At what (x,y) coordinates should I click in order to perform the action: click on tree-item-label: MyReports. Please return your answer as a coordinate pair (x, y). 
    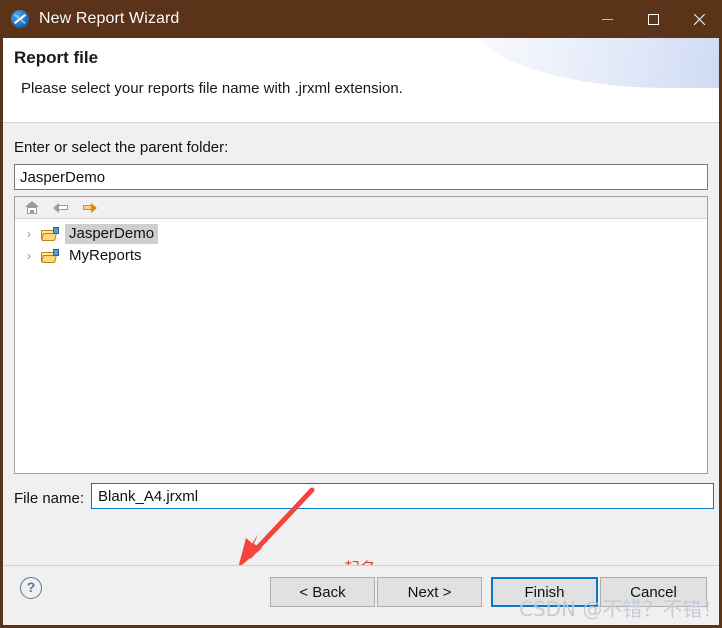
    Looking at the image, I should click on (105, 255).